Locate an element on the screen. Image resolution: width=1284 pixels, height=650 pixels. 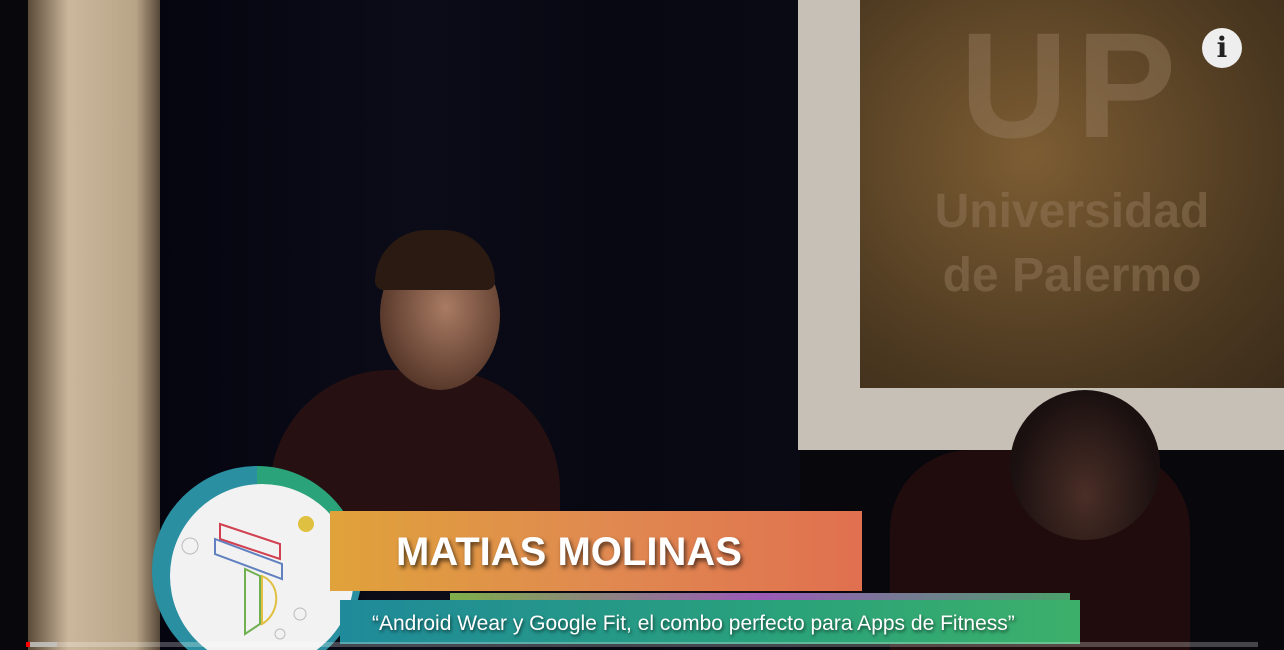
played-bar is located at coordinates (28, 644).